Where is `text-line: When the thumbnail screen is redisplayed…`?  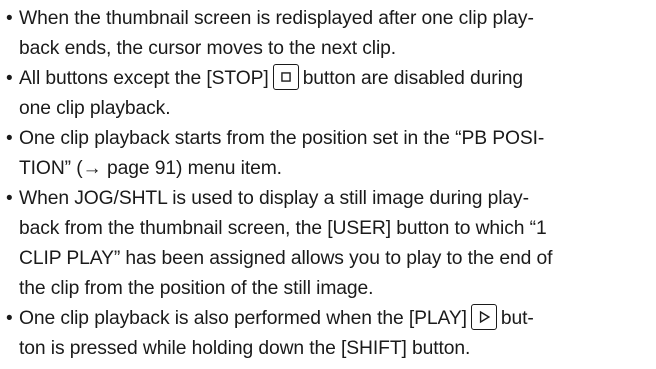
text-line: When the thumbnail screen is redisplayed… is located at coordinates (276, 18).